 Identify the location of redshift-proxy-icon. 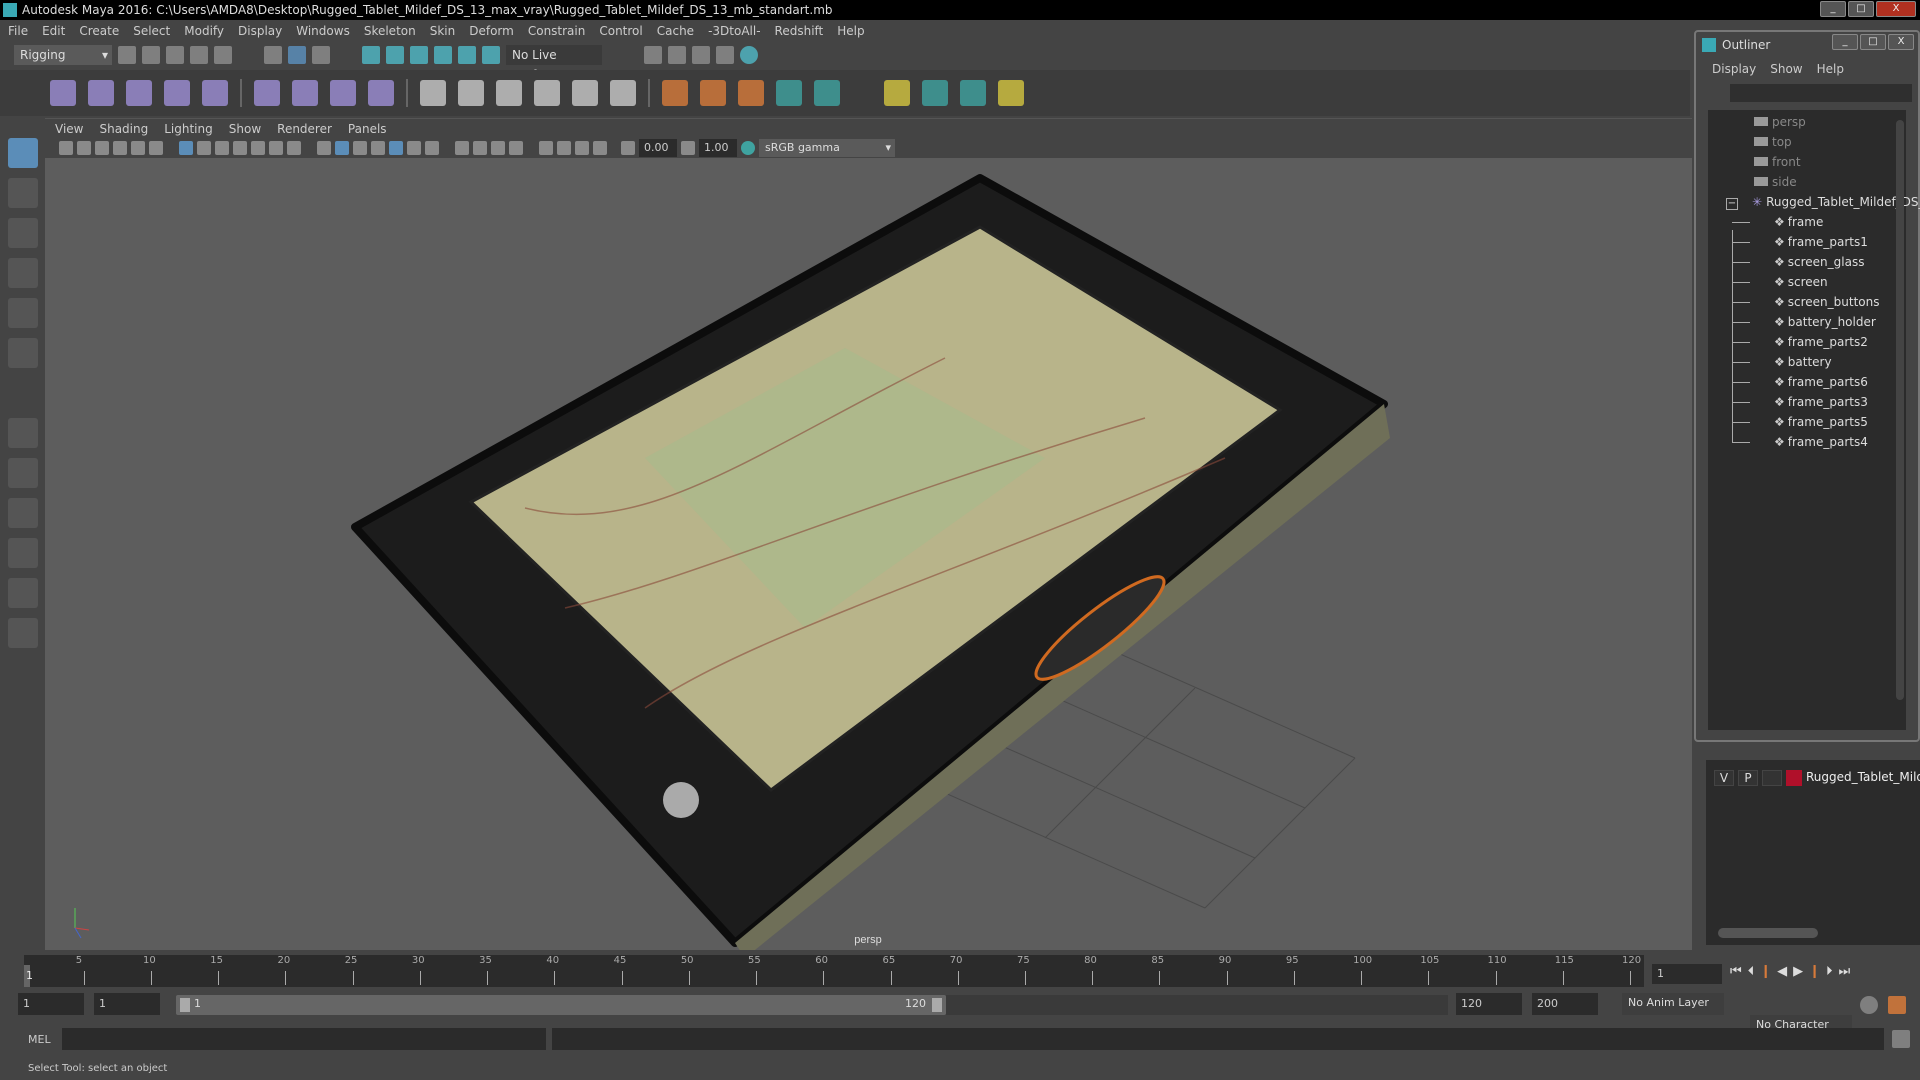
(1011, 93).